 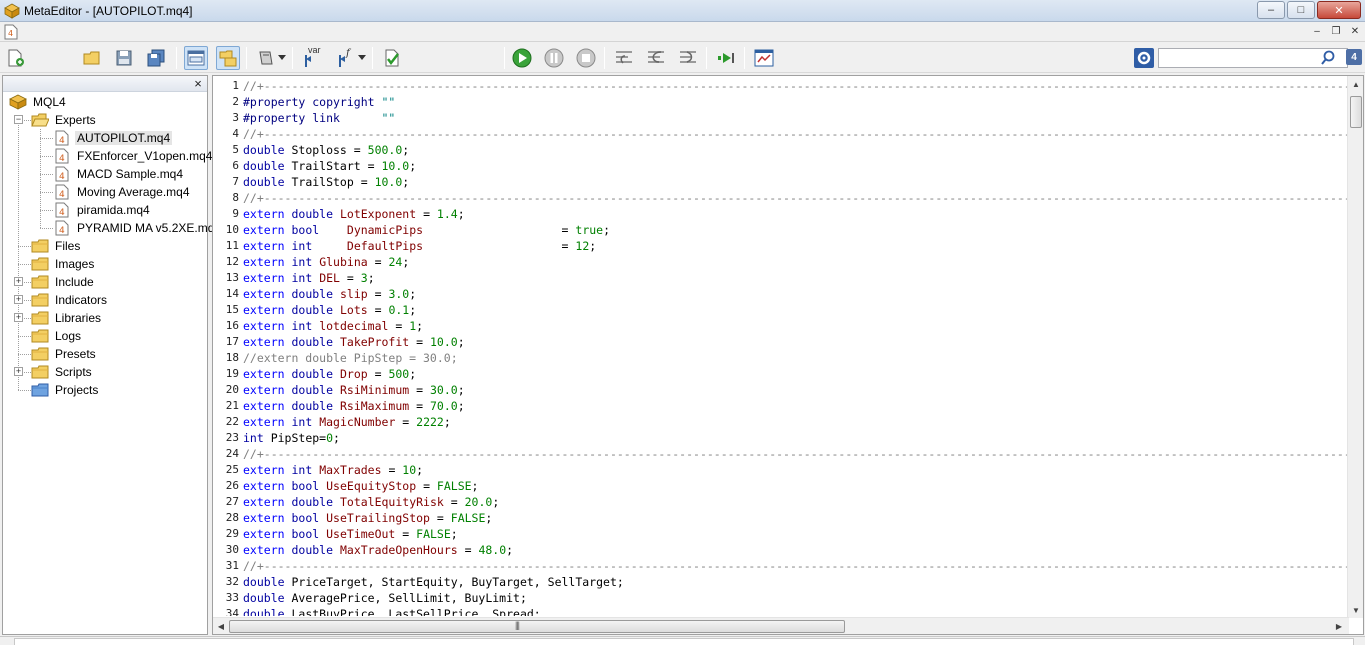 What do you see at coordinates (134, 228) in the screenshot?
I see `tree-item: 4 PYRAMID MA v5.2XE.mq` at bounding box center [134, 228].